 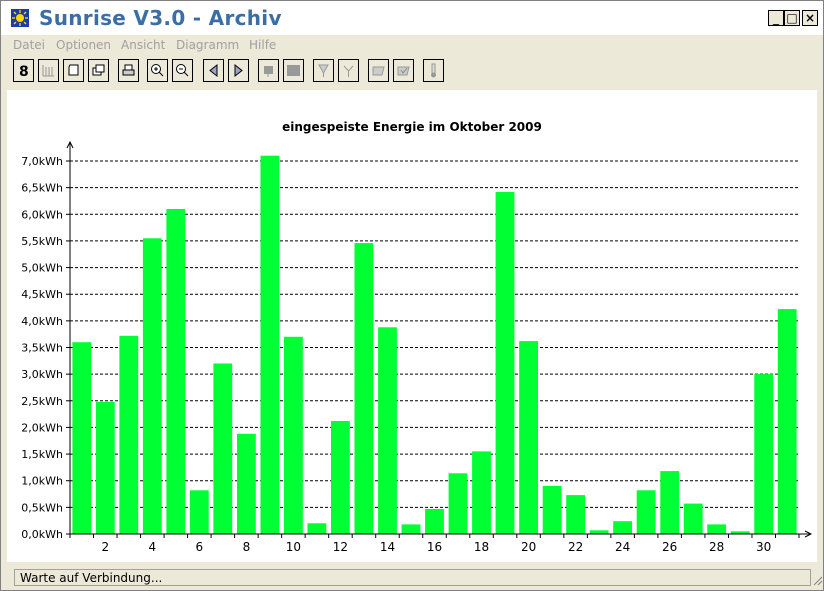 What do you see at coordinates (42, 161) in the screenshot?
I see `y-tick-label: 7,0kWh` at bounding box center [42, 161].